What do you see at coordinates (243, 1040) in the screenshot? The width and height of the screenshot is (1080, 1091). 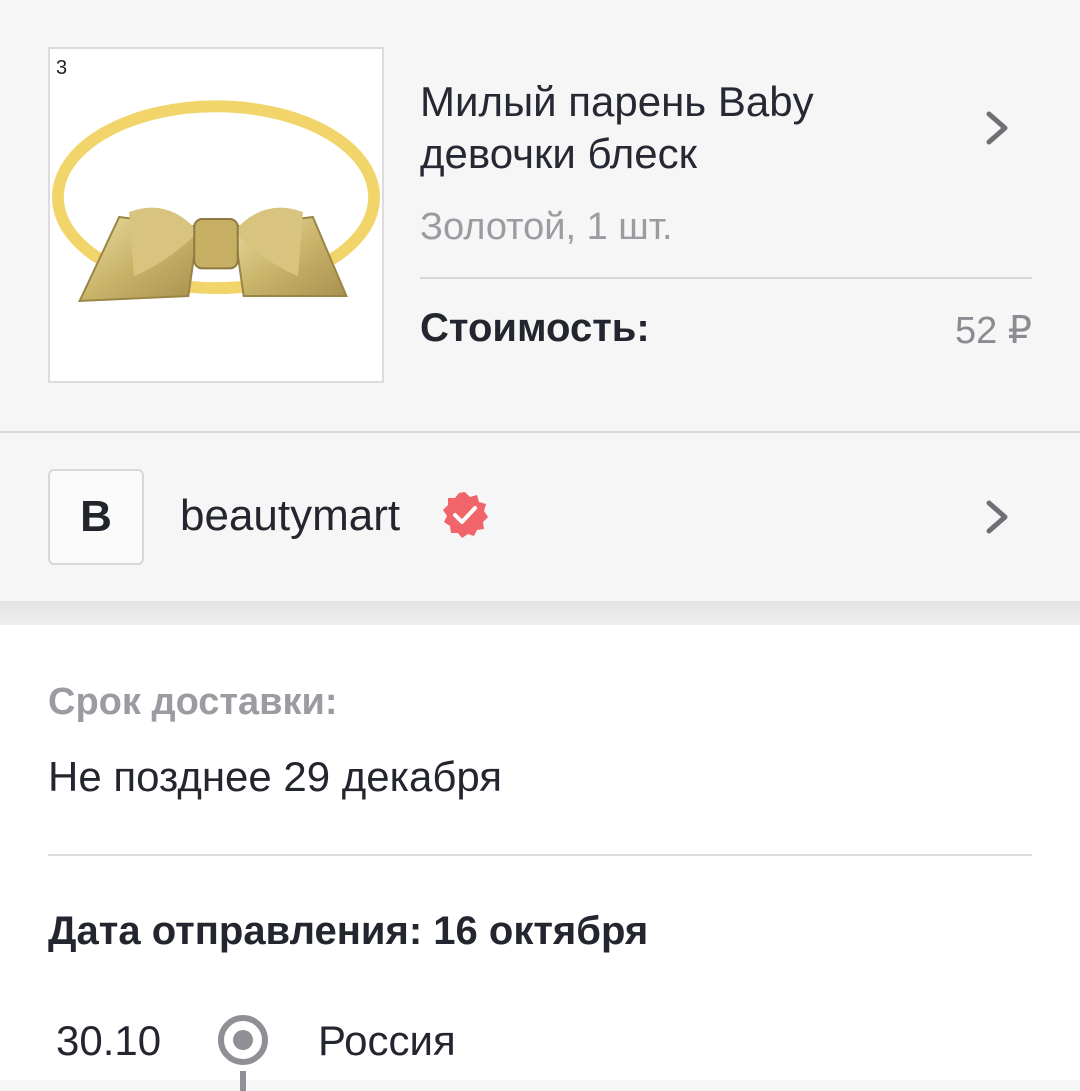 I see `tracking-point-icon` at bounding box center [243, 1040].